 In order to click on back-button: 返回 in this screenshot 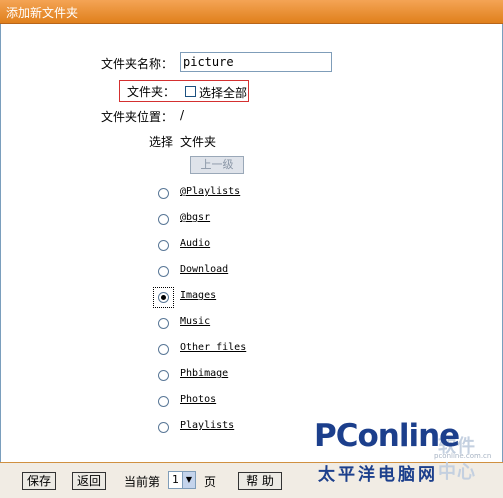, I will do `click(89, 481)`.